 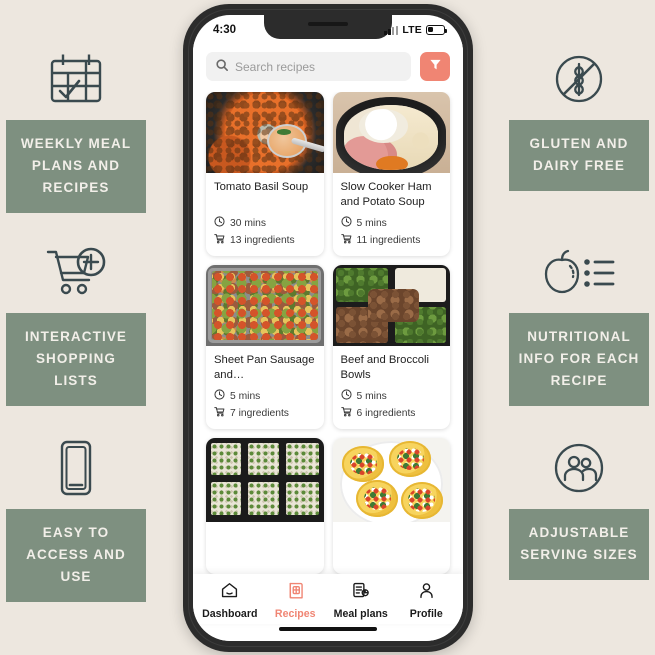 What do you see at coordinates (295, 593) in the screenshot?
I see `recipe-book-icon` at bounding box center [295, 593].